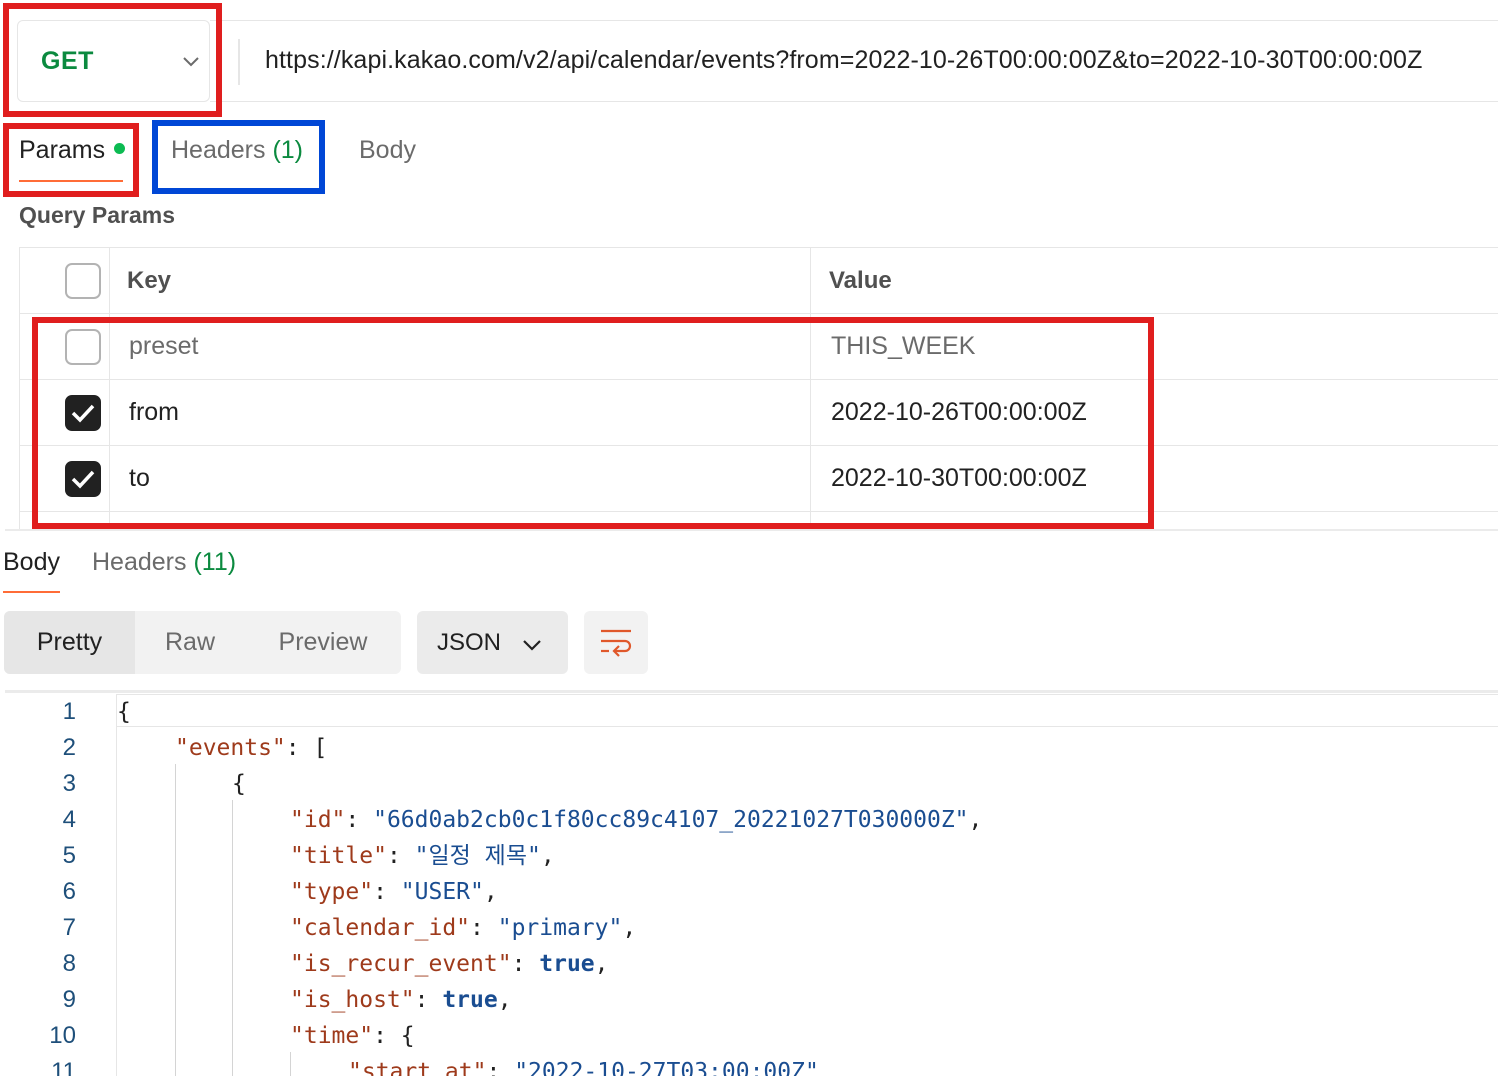 The height and width of the screenshot is (1076, 1498). I want to click on line-number: 4, so click(69, 819).